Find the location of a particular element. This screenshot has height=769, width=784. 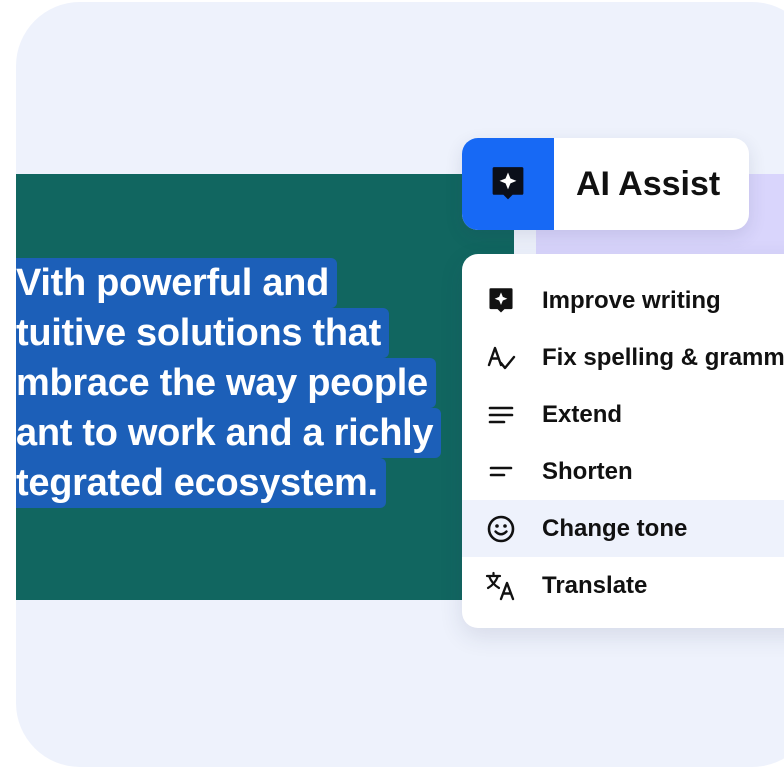

menu-item-label: Change tone is located at coordinates (615, 528).